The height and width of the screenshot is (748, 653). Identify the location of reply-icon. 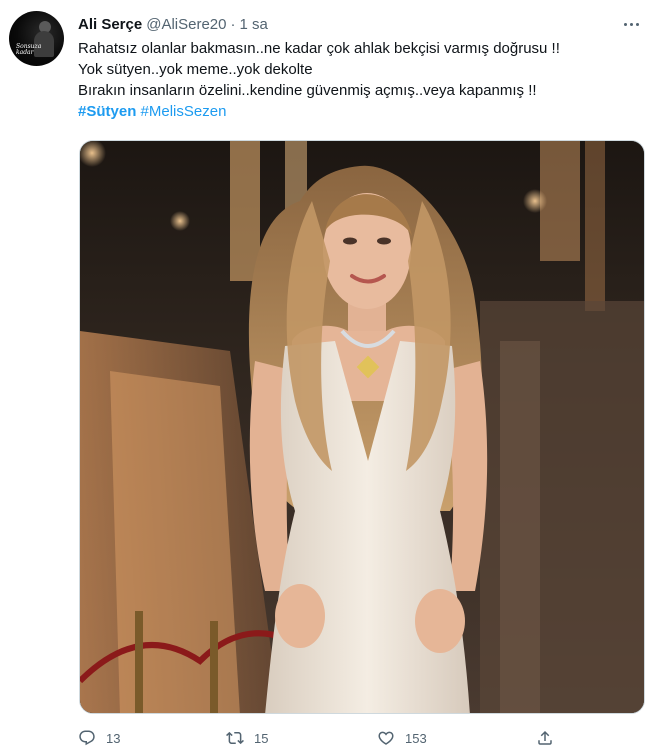
(87, 738).